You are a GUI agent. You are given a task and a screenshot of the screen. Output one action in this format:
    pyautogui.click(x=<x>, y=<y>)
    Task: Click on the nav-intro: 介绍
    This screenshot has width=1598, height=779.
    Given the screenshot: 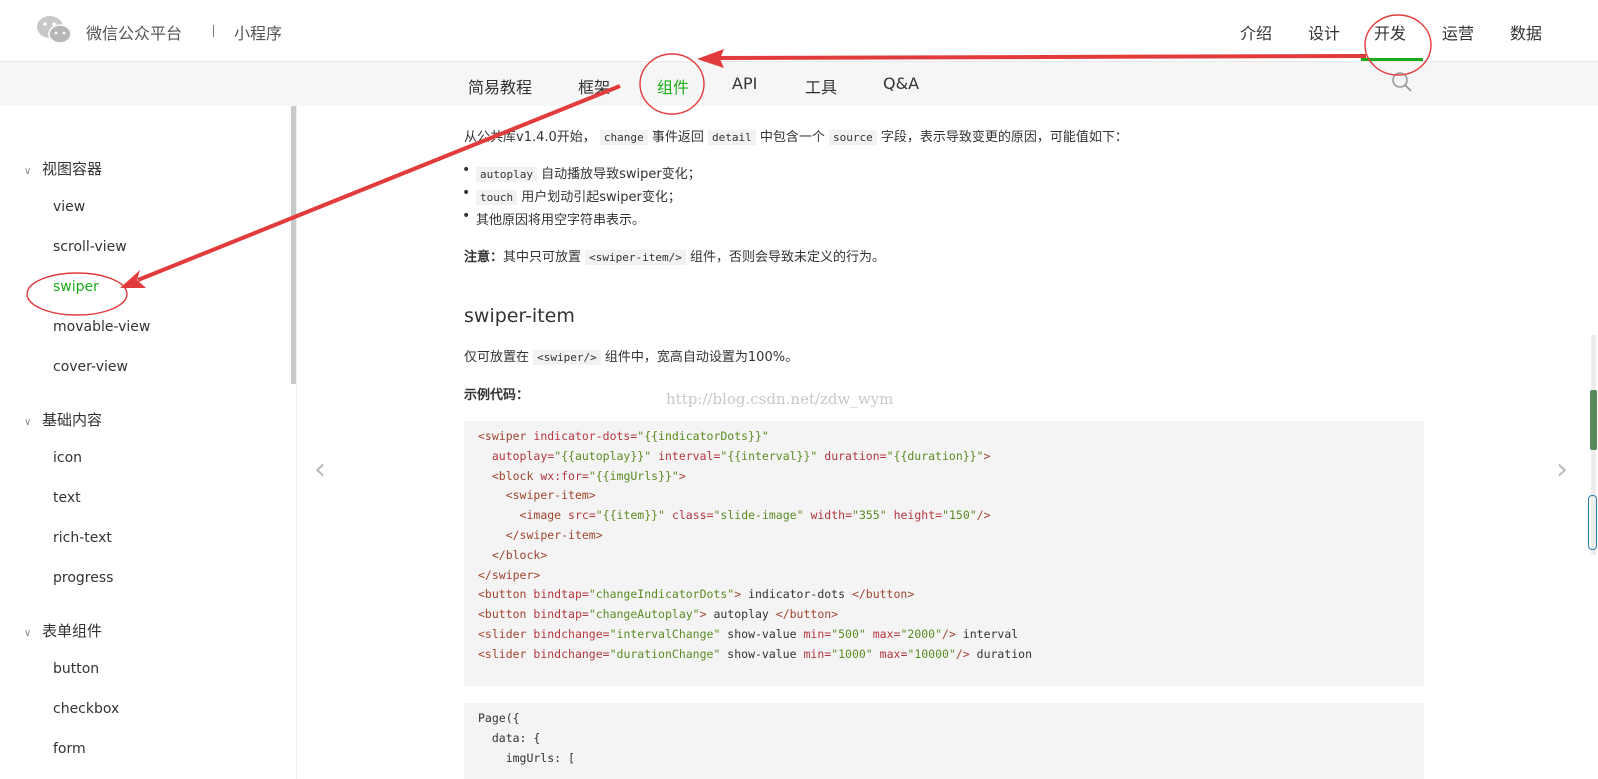 What is the action you would take?
    pyautogui.click(x=1256, y=32)
    